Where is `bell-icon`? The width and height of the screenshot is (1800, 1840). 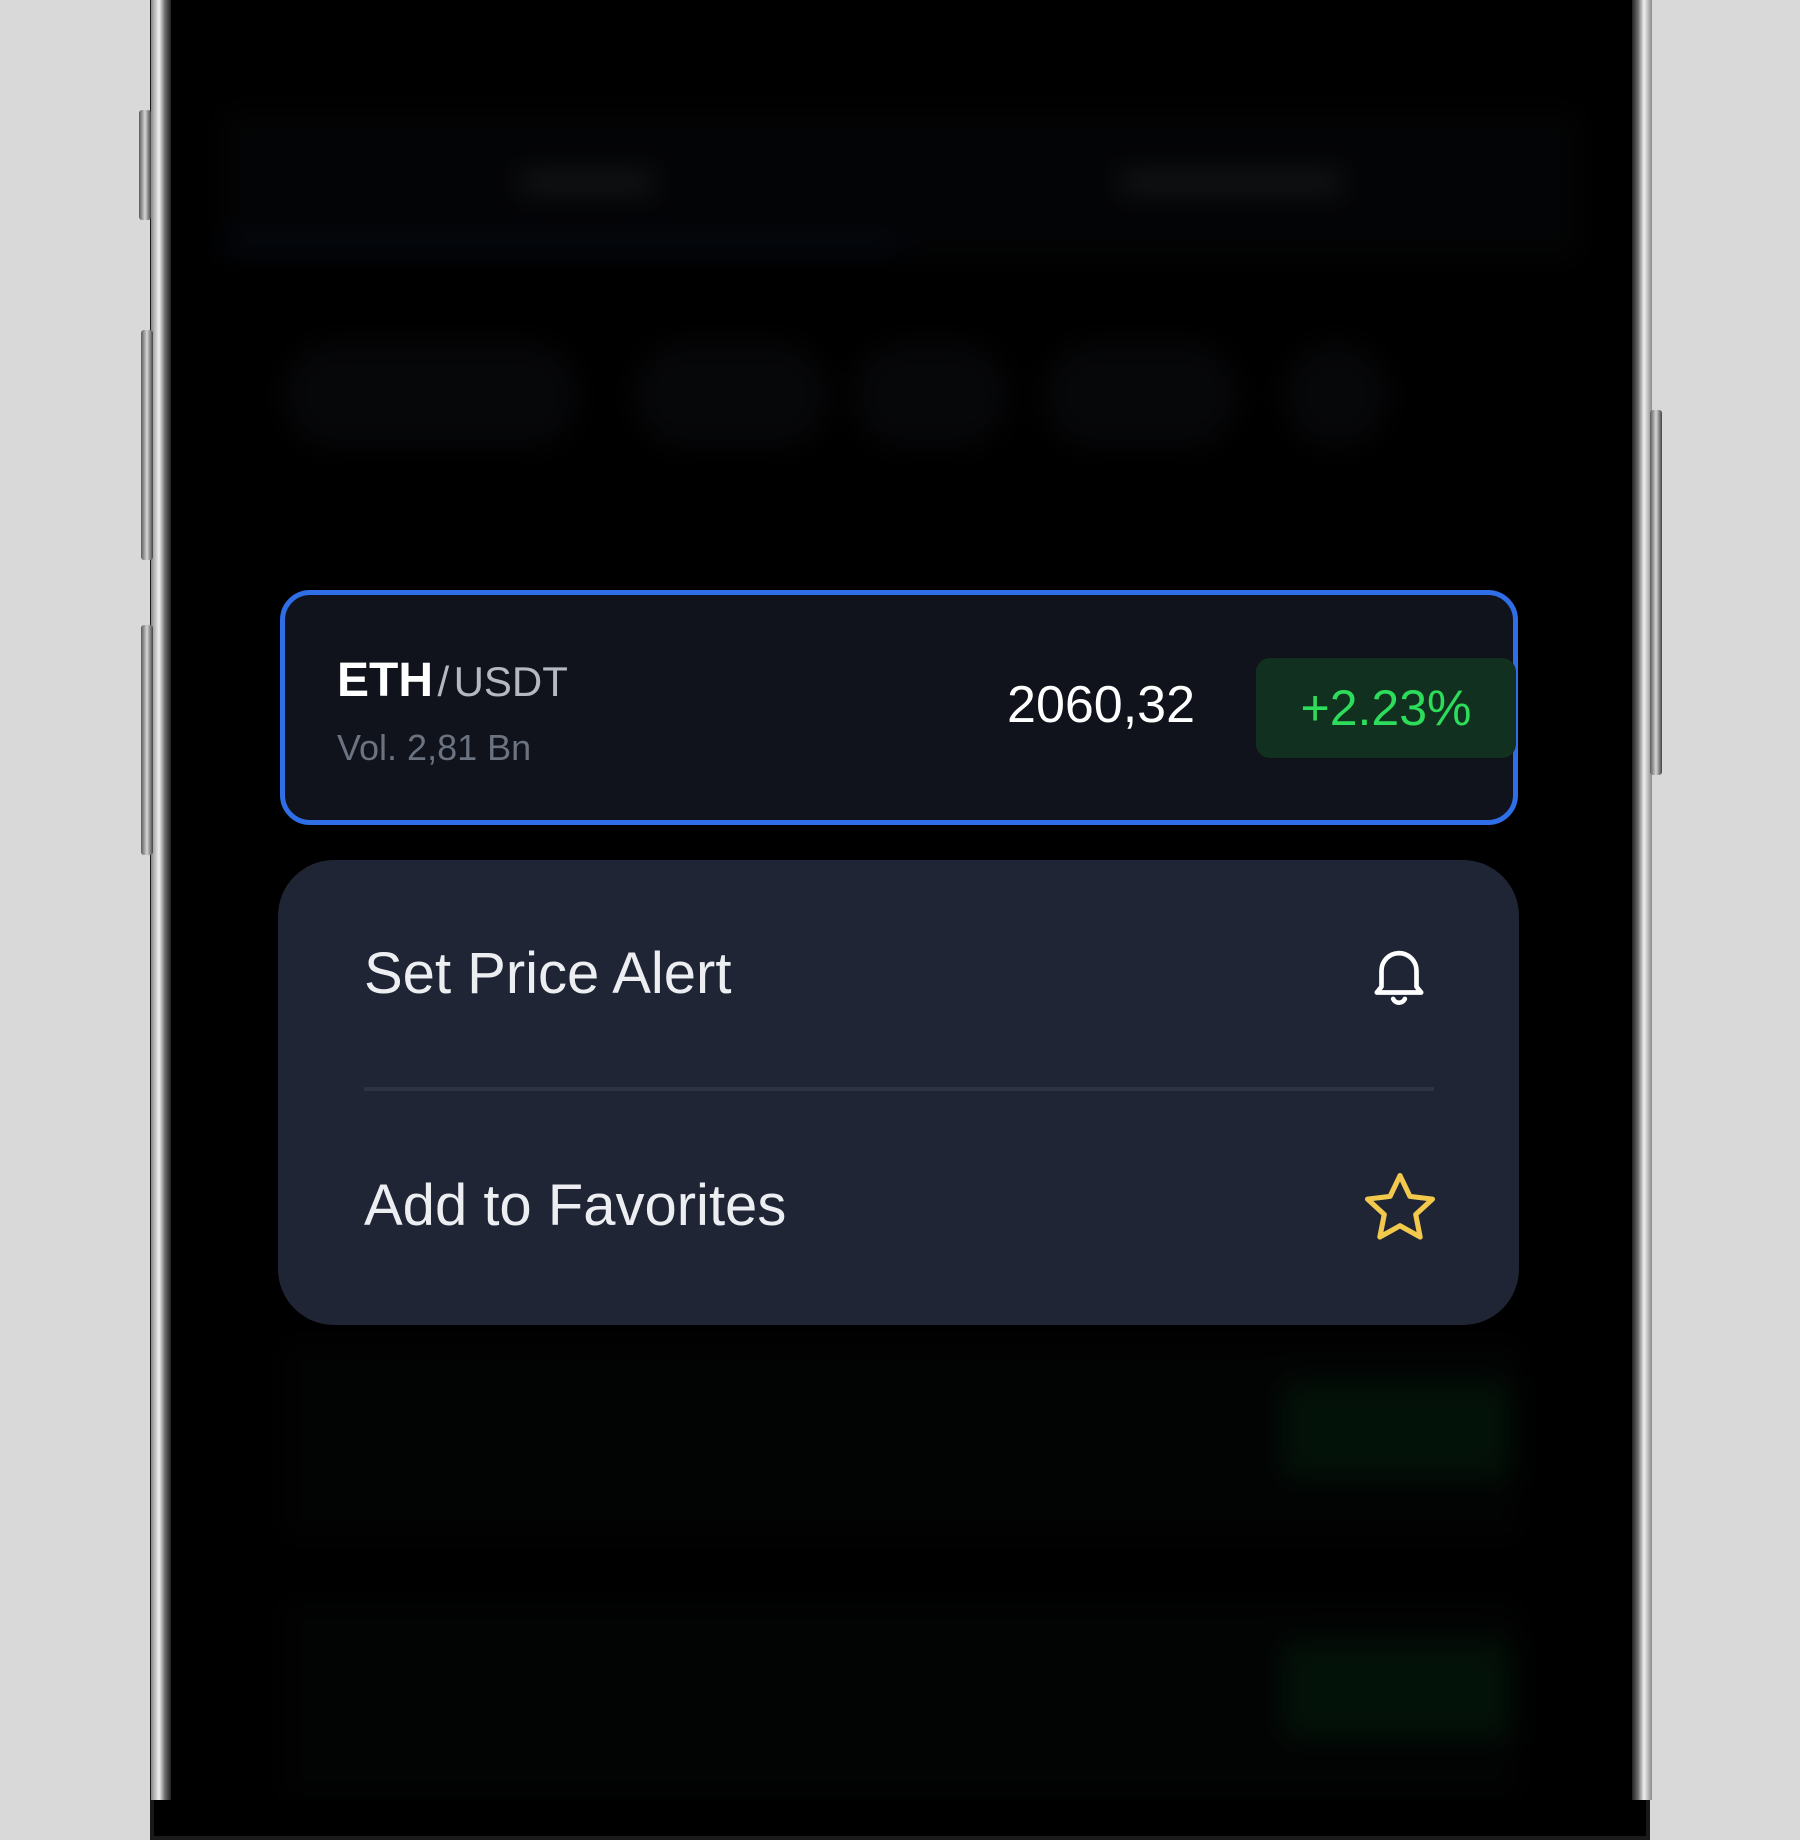 bell-icon is located at coordinates (1399, 977).